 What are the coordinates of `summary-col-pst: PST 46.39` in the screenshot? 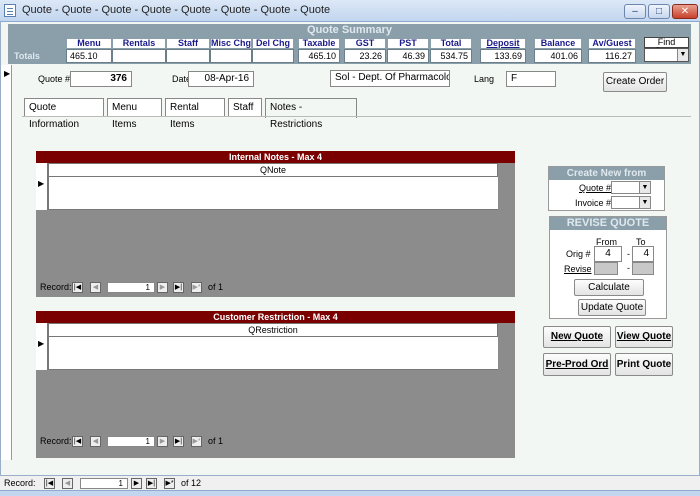 It's located at (408, 50).